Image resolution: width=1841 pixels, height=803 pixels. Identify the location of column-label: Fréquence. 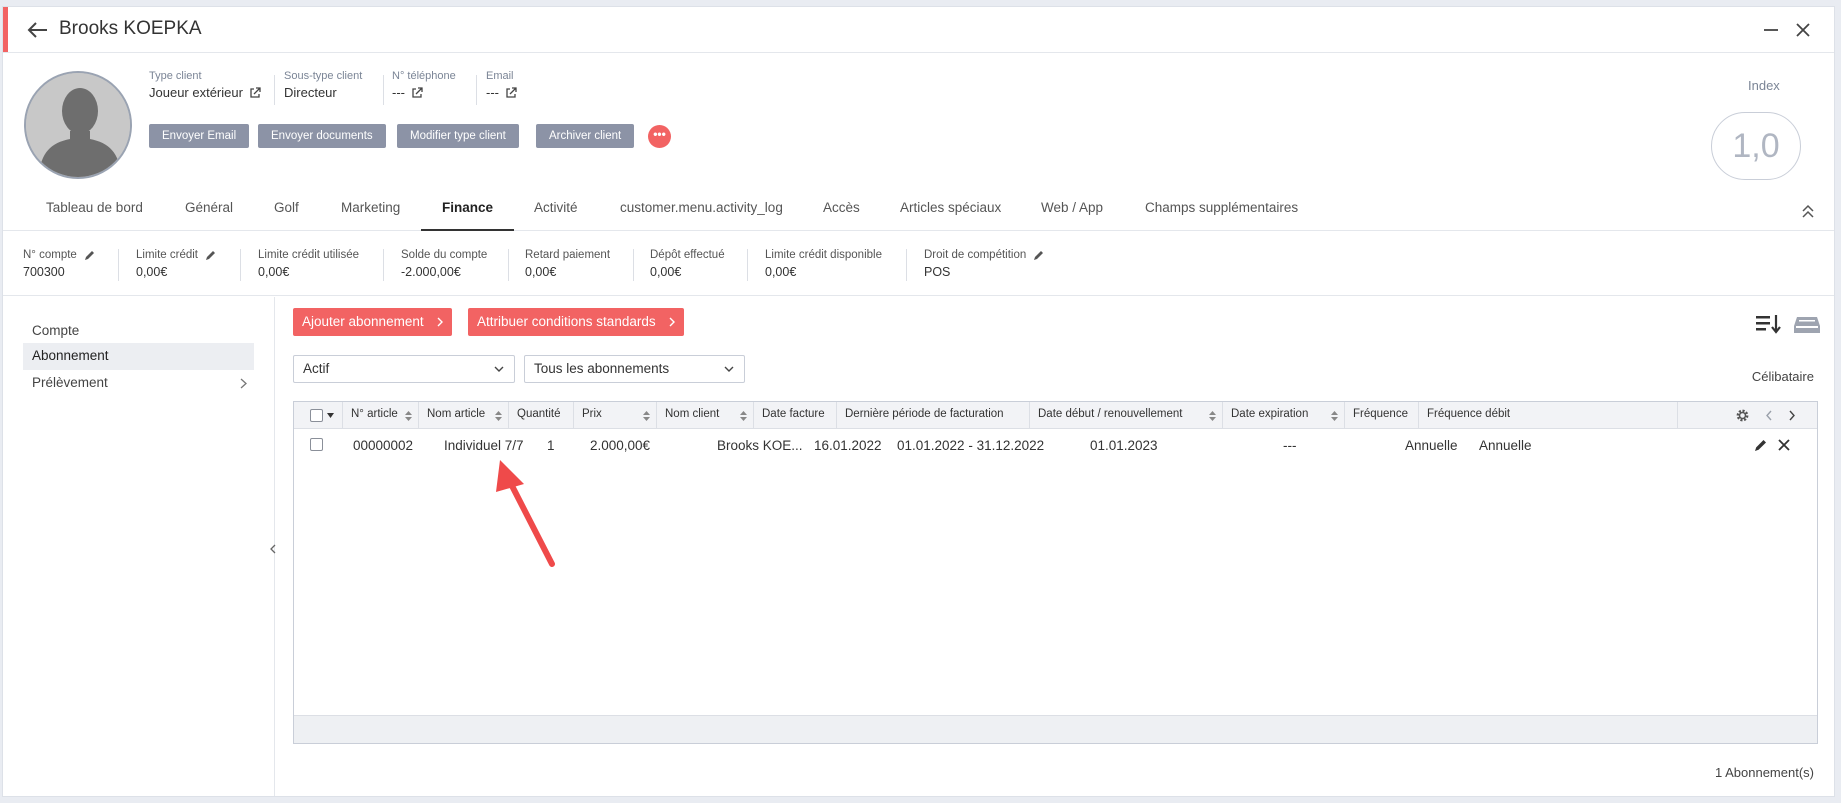
(1380, 414).